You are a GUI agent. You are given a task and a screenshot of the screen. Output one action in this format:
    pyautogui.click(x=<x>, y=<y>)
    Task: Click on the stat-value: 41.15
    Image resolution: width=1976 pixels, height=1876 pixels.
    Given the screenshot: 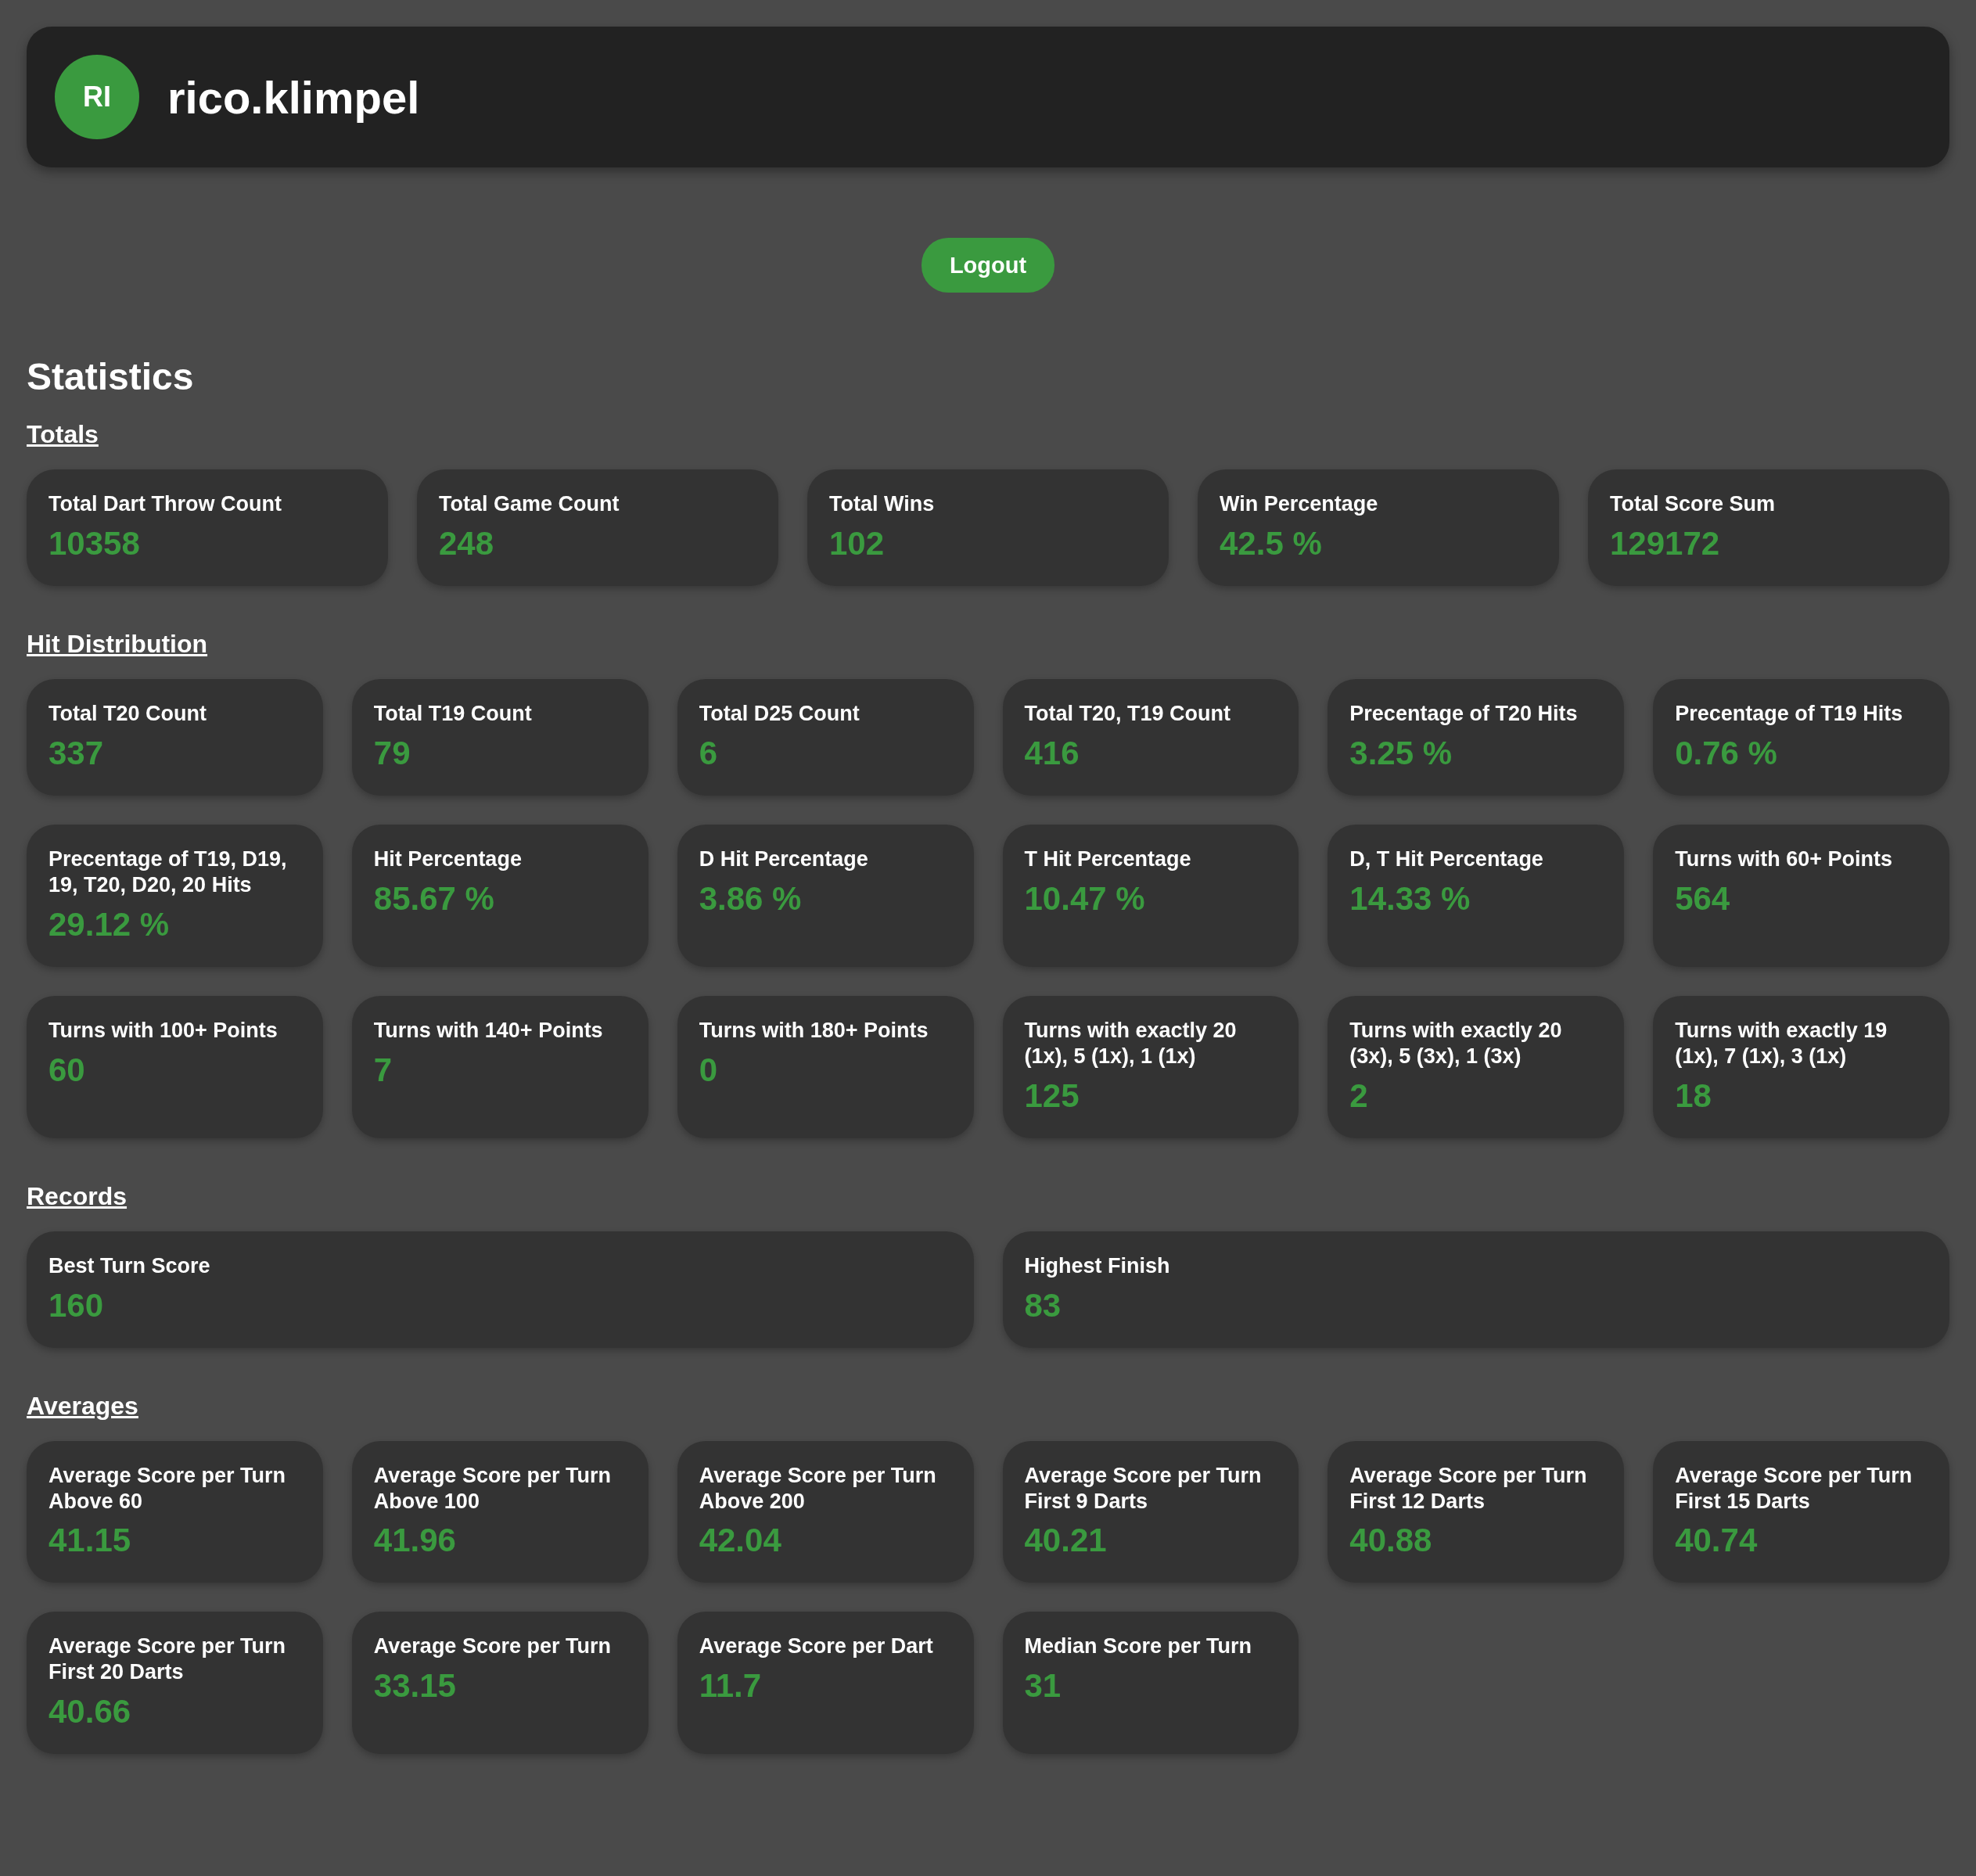 What is the action you would take?
    pyautogui.click(x=90, y=1541)
    